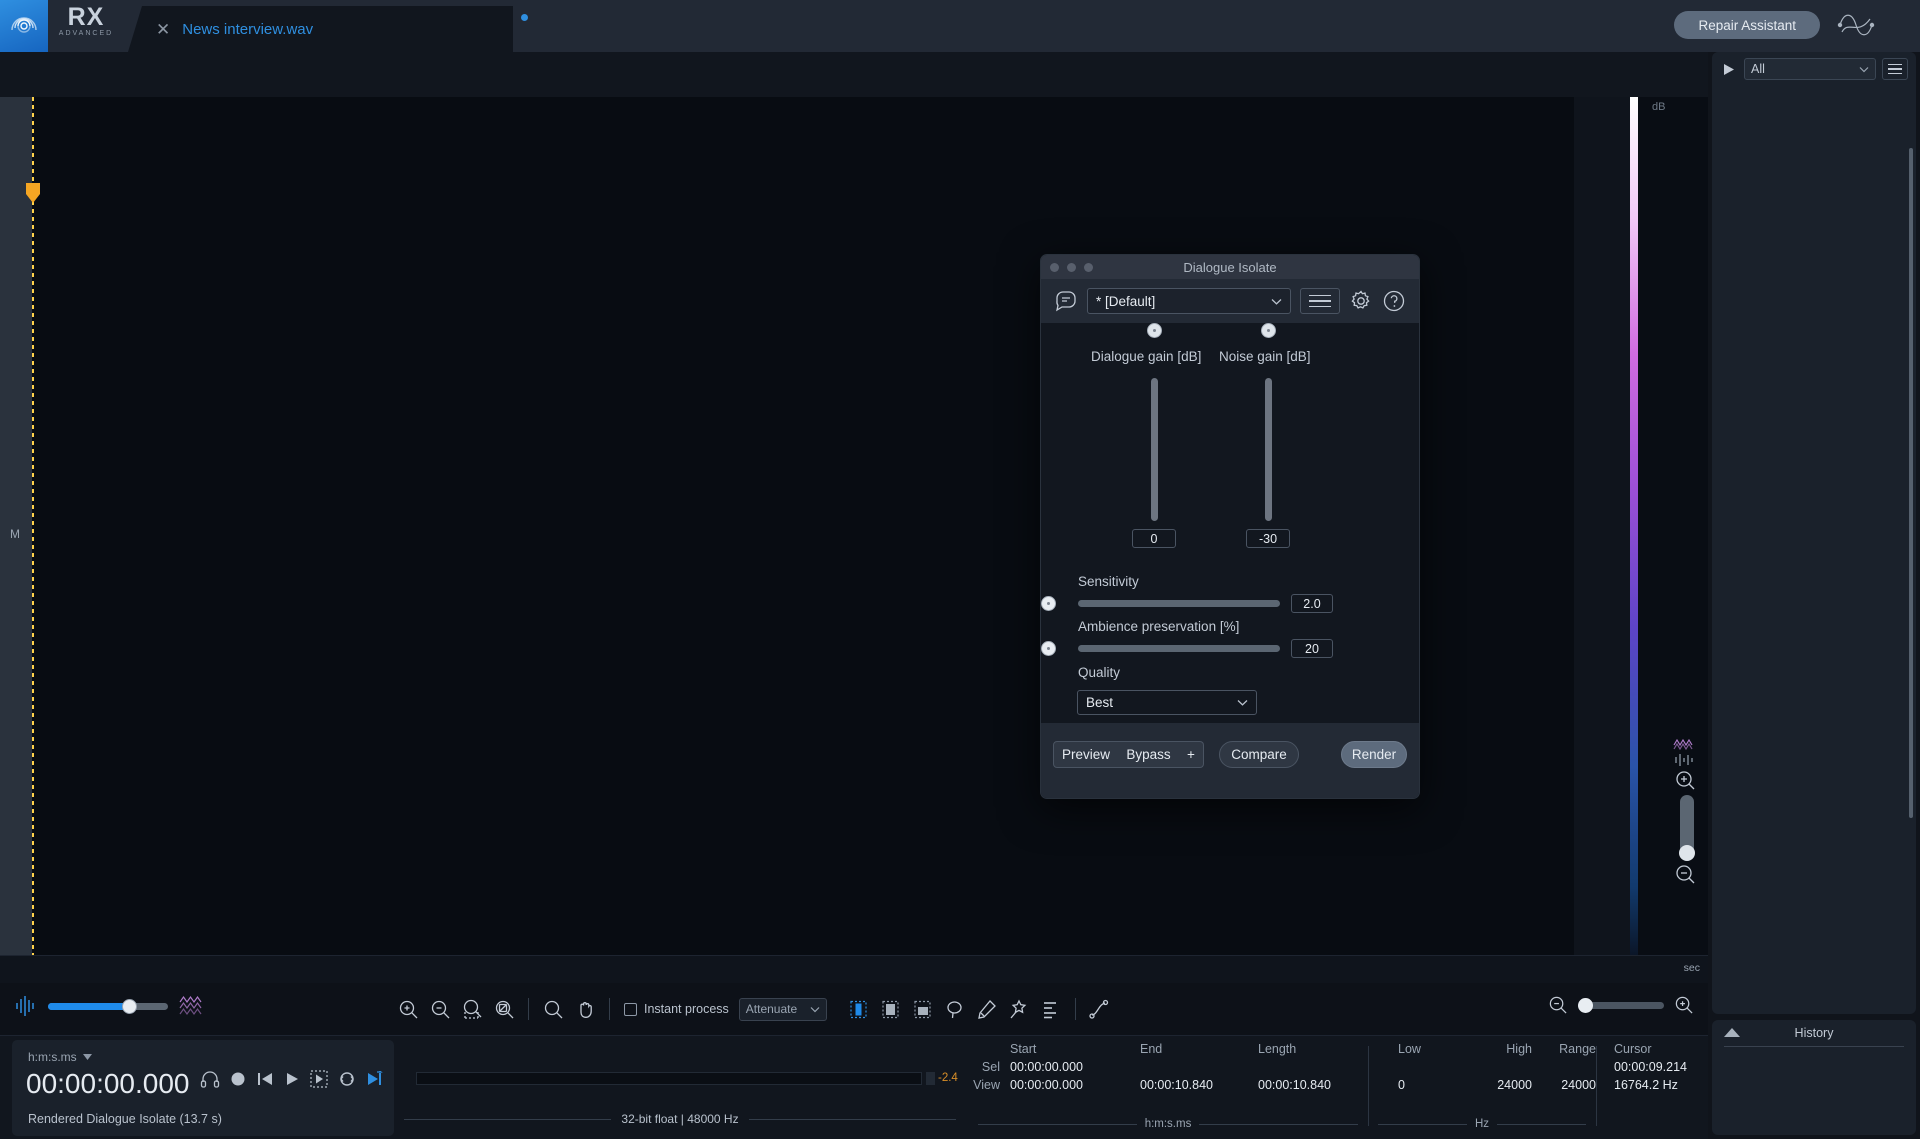 Image resolution: width=1920 pixels, height=1139 pixels. Describe the element at coordinates (930, 1078) in the screenshot. I see `meter-peak-block` at that location.